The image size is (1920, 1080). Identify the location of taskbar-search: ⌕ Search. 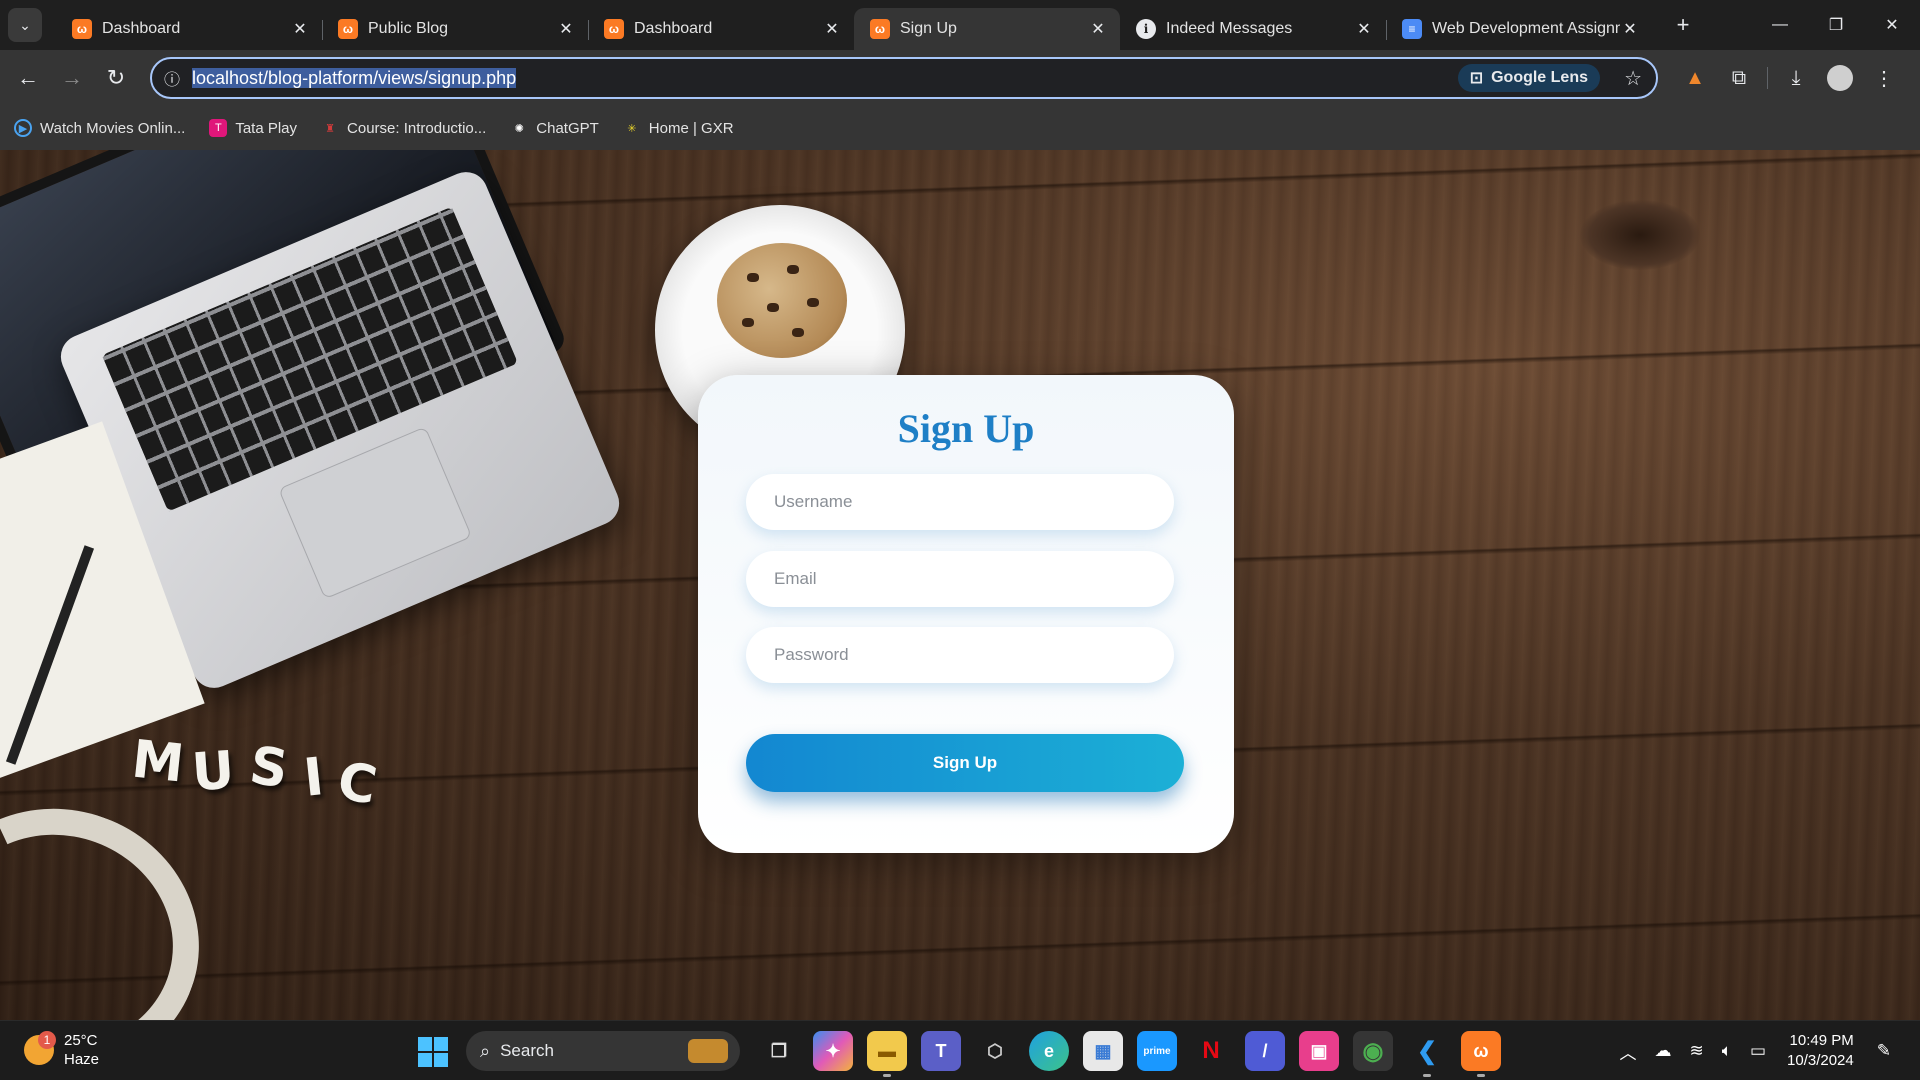
(603, 1051).